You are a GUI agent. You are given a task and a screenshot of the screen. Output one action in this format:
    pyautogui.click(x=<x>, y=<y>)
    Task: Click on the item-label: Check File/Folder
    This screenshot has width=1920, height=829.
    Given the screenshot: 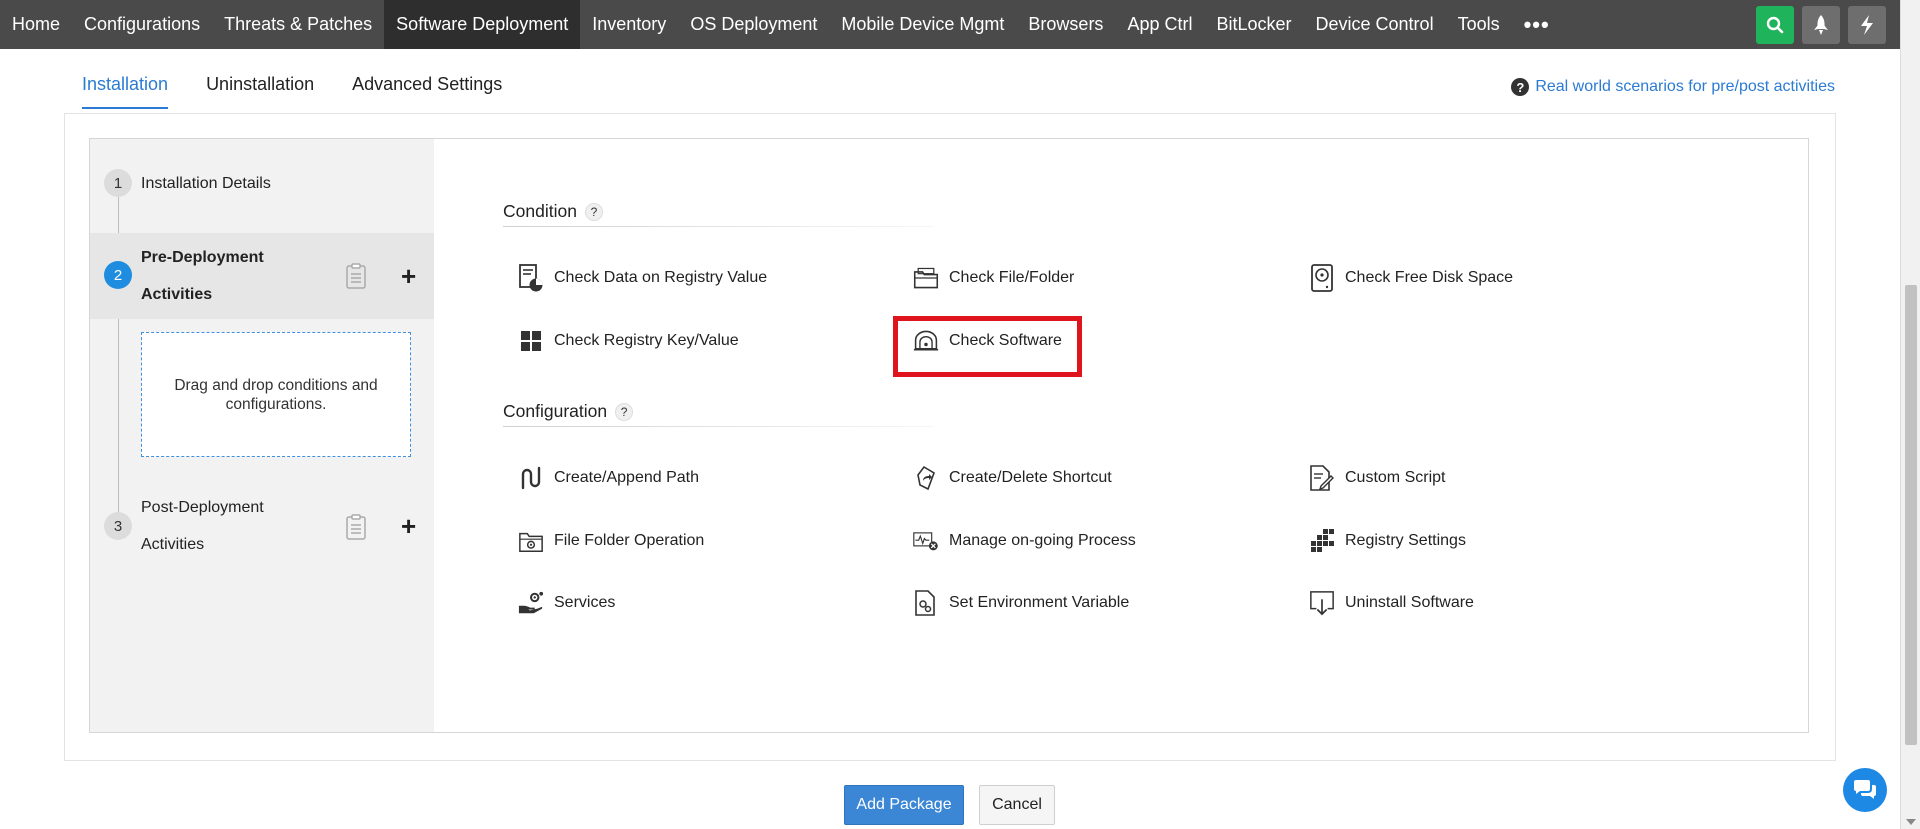 What is the action you would take?
    pyautogui.click(x=1012, y=277)
    